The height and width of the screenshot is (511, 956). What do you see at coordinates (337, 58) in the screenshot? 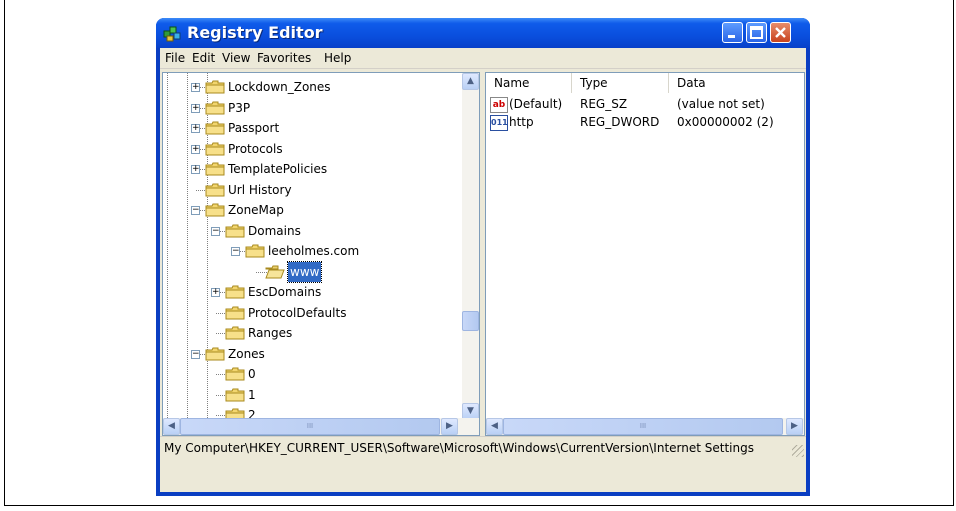
I see `menu-help: Help` at bounding box center [337, 58].